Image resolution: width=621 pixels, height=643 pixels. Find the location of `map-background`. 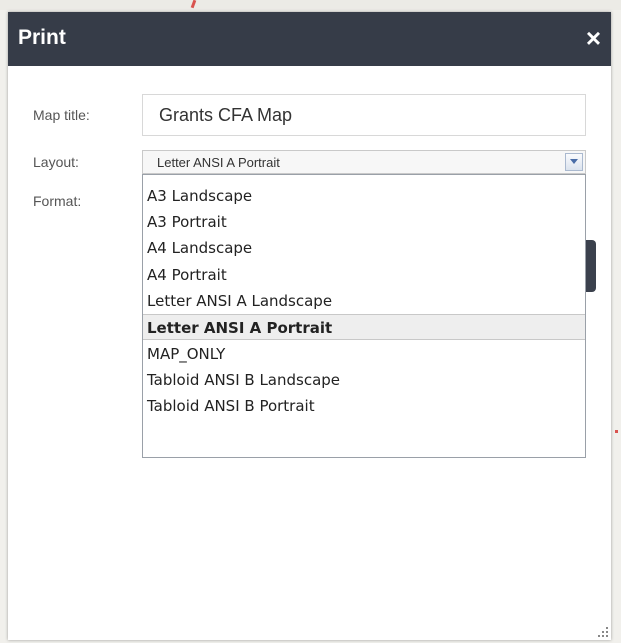

map-background is located at coordinates (310, 5).